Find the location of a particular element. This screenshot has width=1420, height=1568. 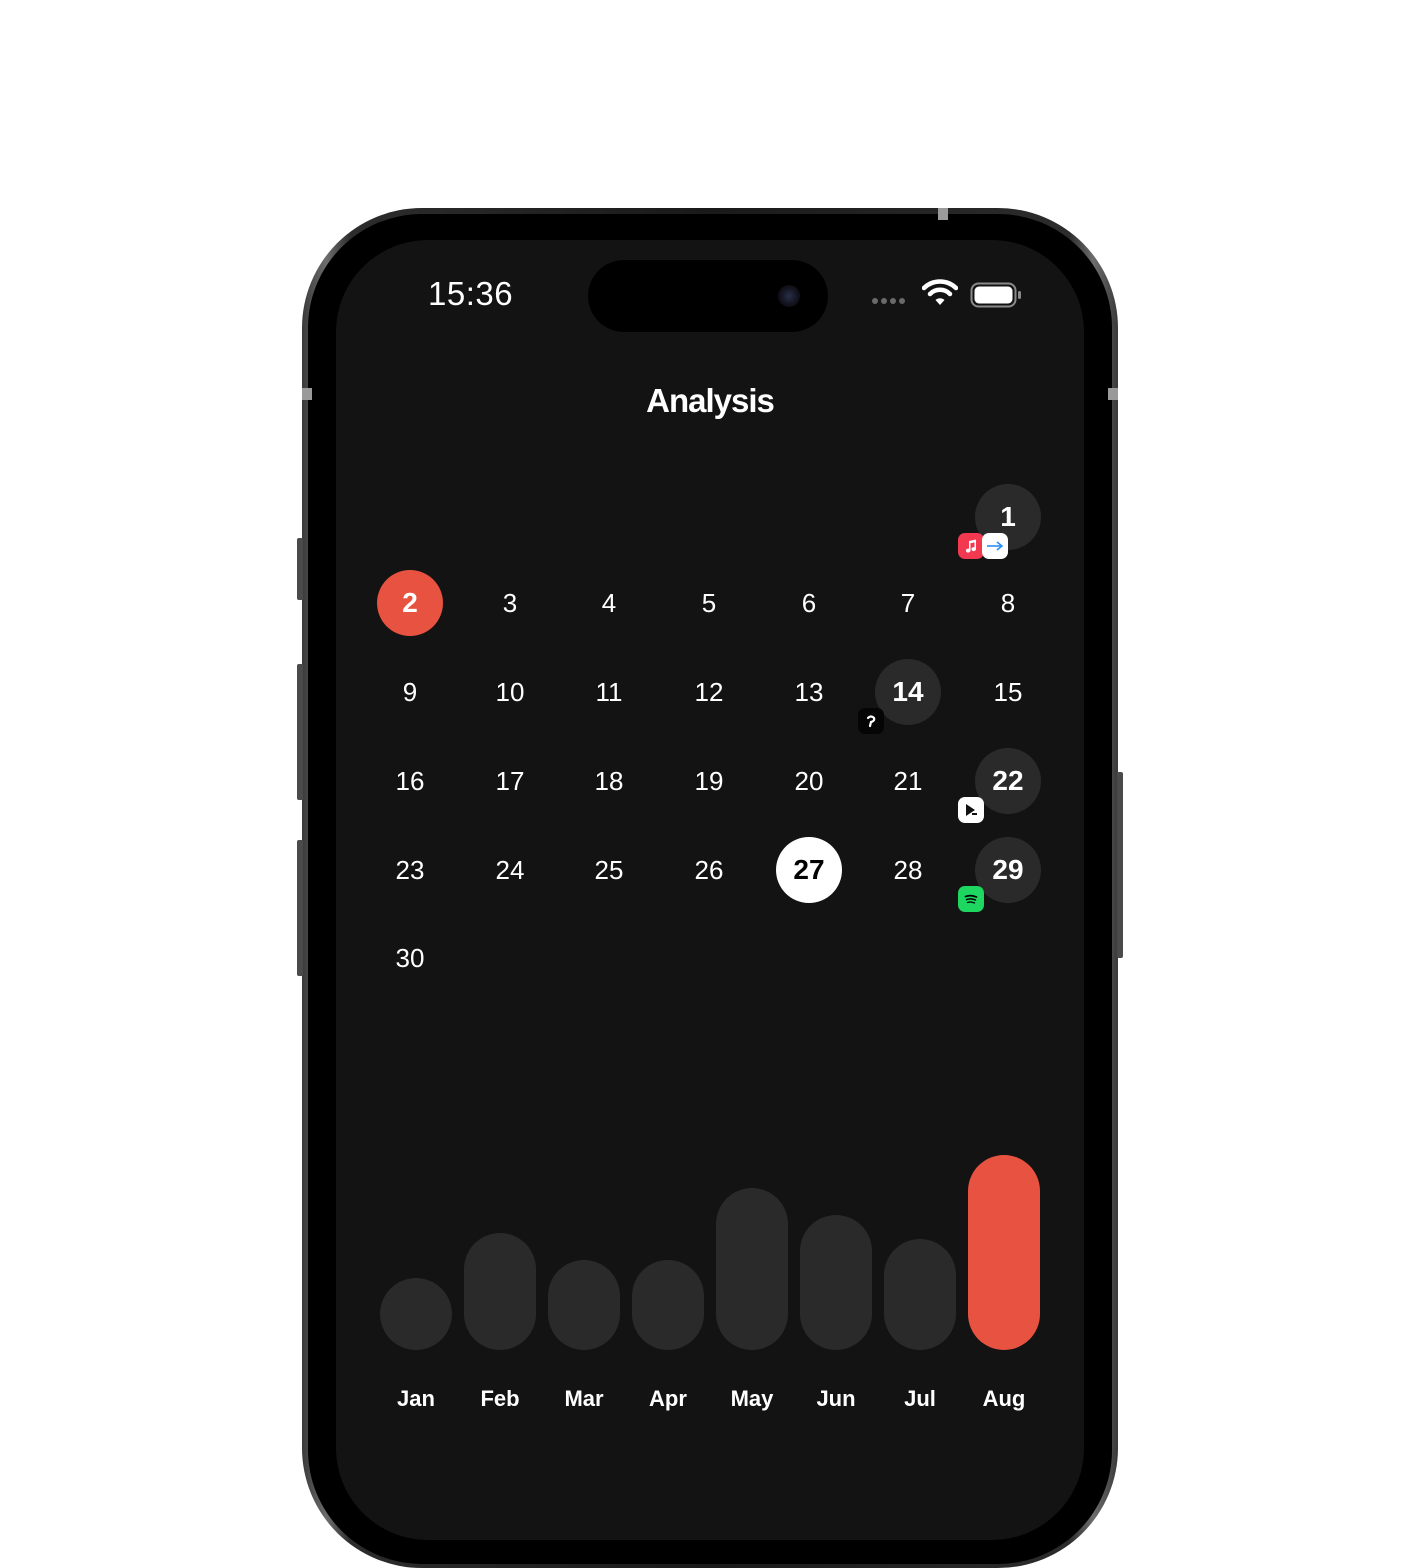

month-label-jun: Jun is located at coordinates (836, 1398).